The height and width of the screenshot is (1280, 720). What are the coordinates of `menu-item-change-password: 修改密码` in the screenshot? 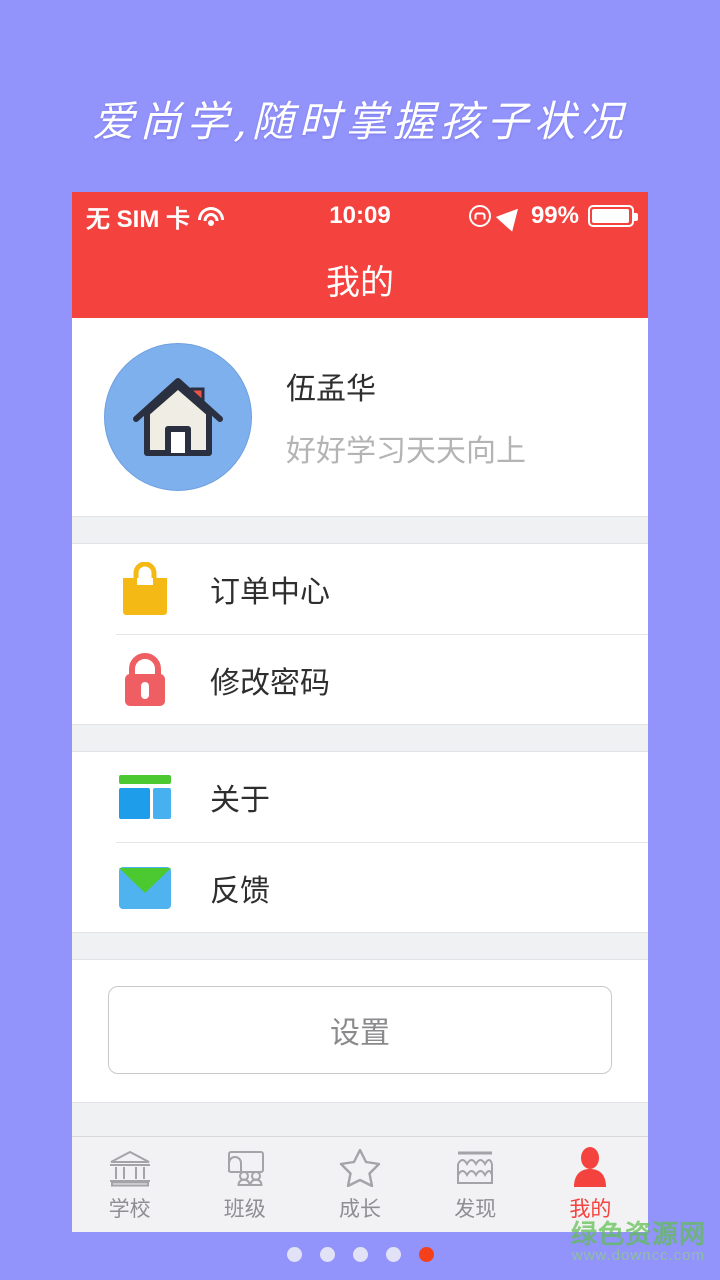 It's located at (382, 679).